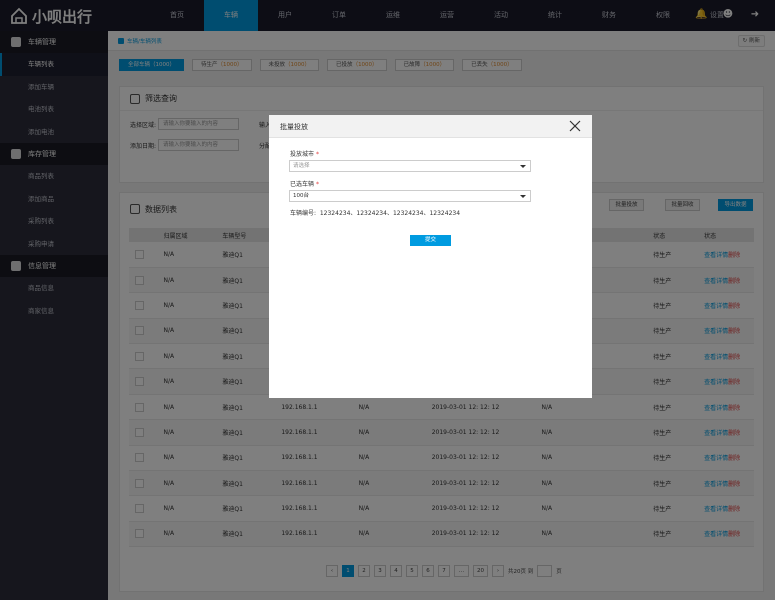  Describe the element at coordinates (410, 166) in the screenshot. I see `city-select: 请选择` at that location.